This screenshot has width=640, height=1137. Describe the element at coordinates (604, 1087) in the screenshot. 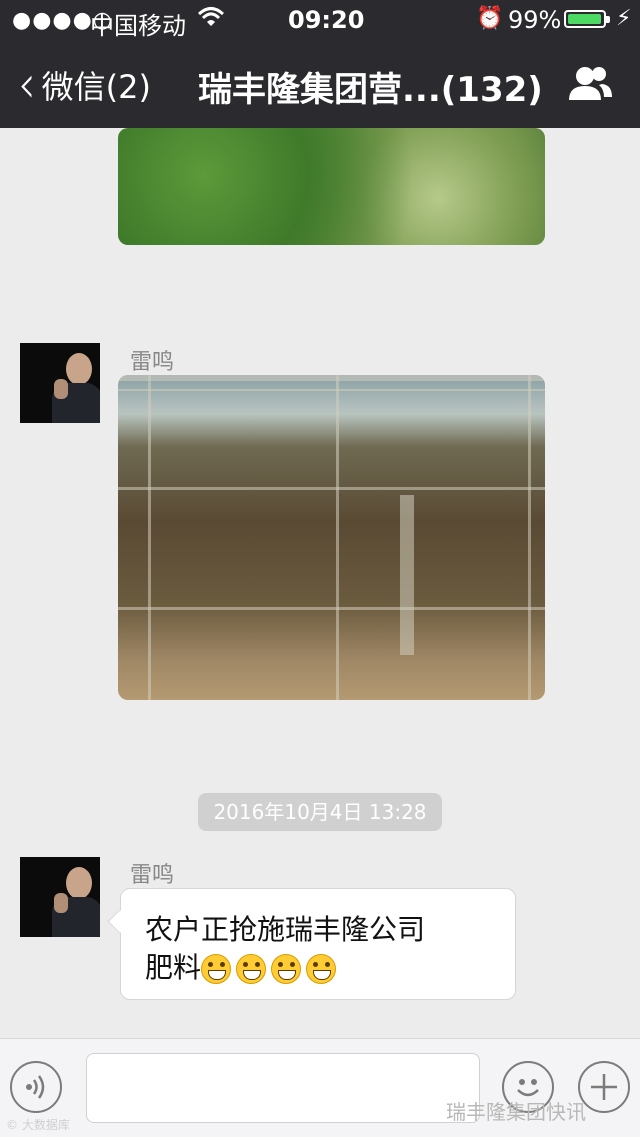

I see `plus-icon` at that location.